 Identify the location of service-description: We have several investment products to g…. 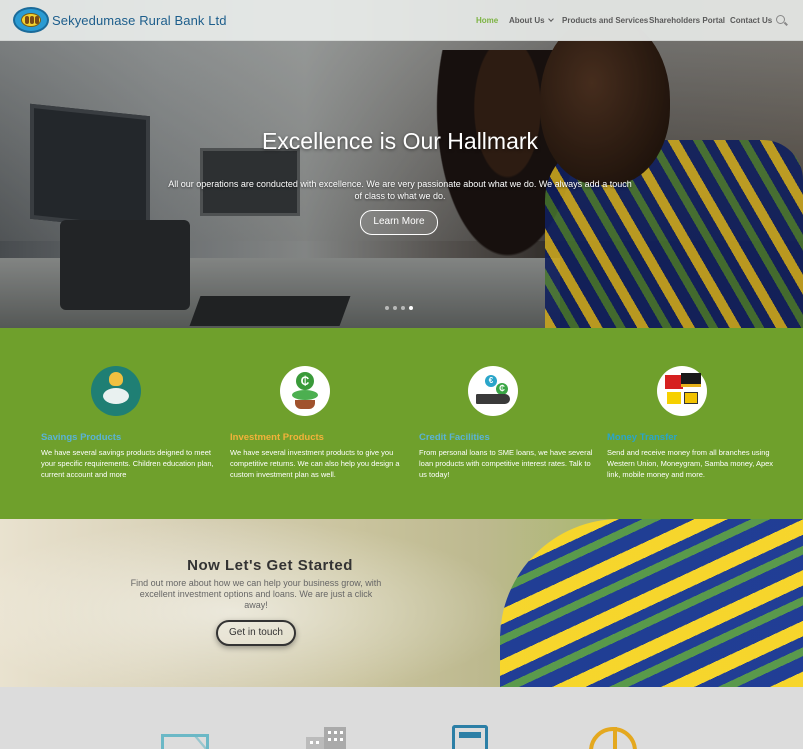
(315, 463).